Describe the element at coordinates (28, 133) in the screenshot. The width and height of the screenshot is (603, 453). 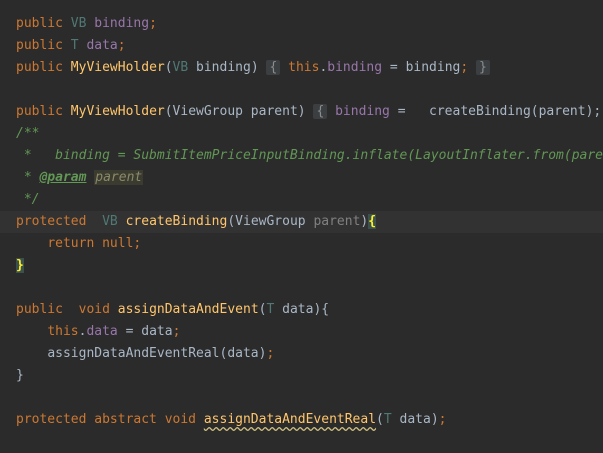
I see `comment-start: /**` at that location.